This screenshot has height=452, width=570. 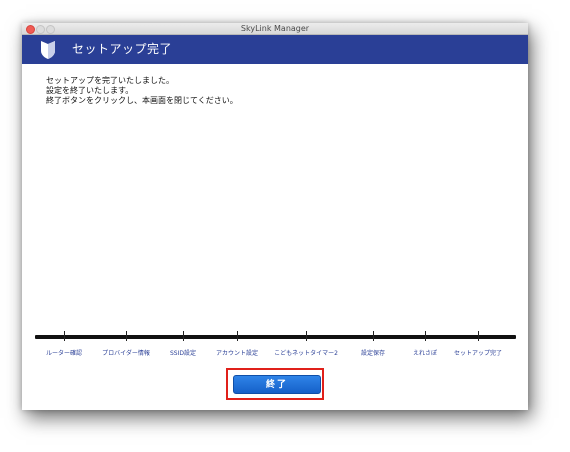 What do you see at coordinates (275, 337) in the screenshot?
I see `setup-progress-track` at bounding box center [275, 337].